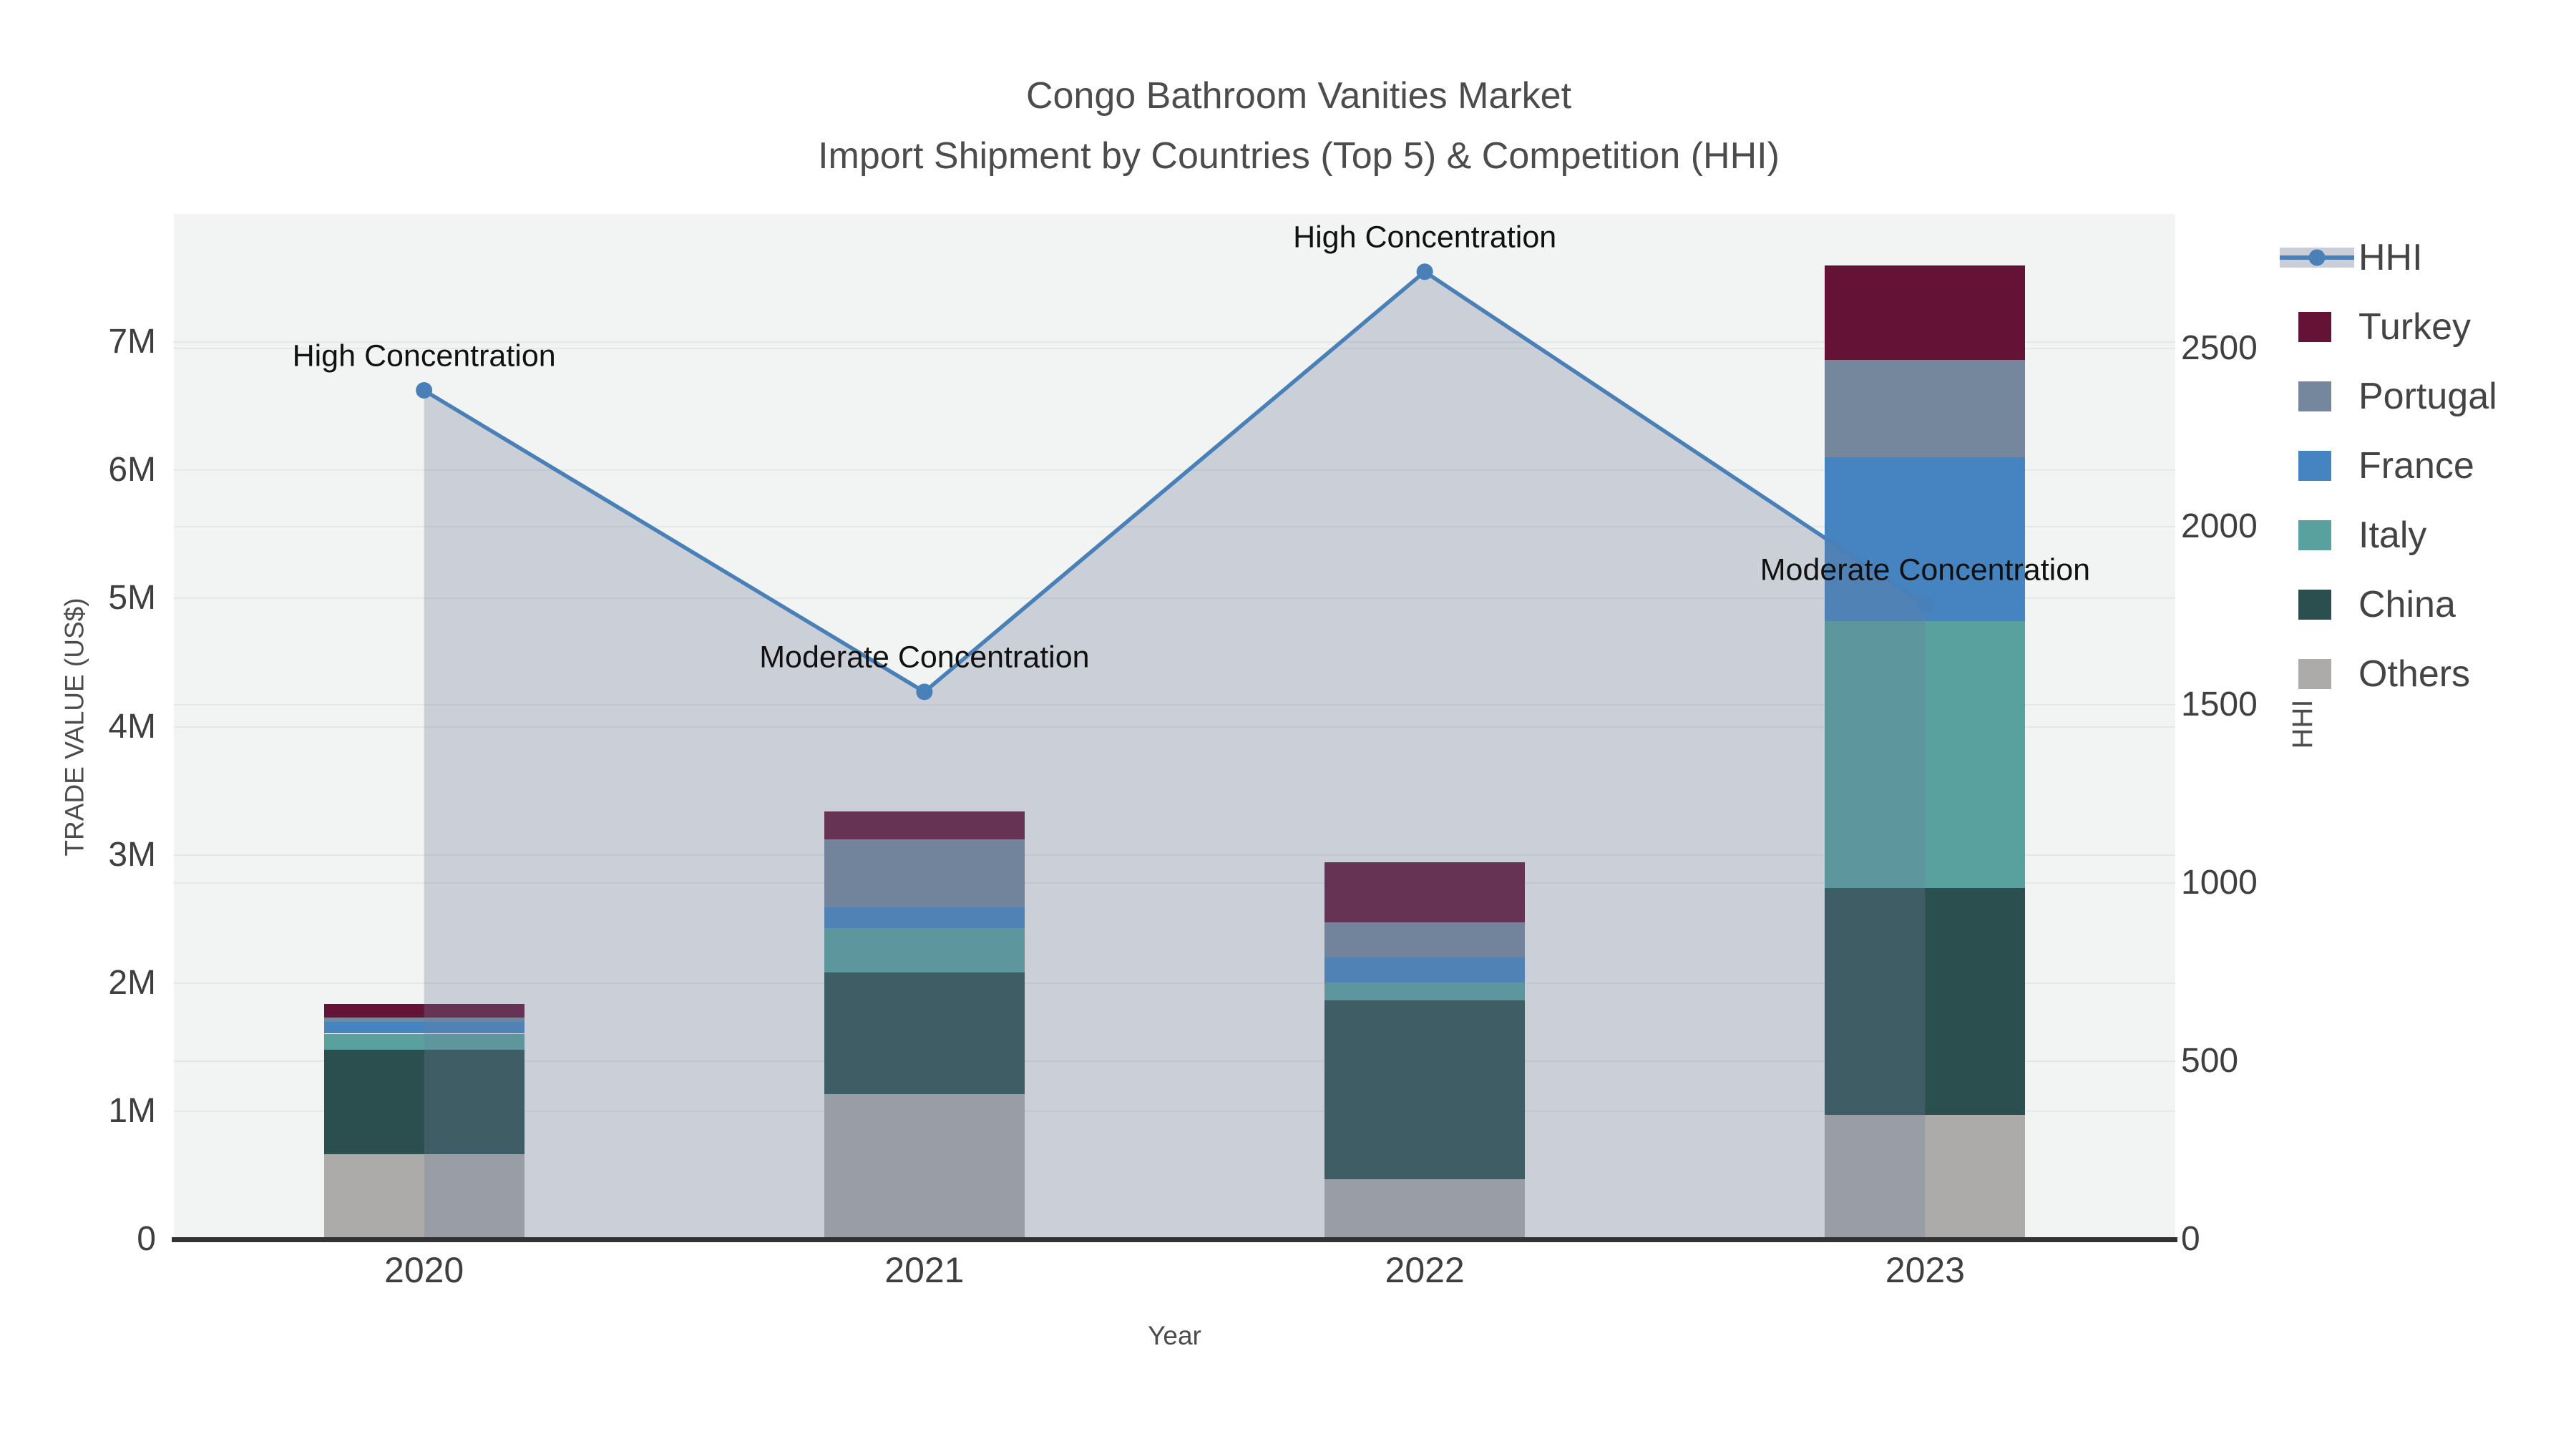  What do you see at coordinates (2314, 605) in the screenshot?
I see `legend-swatch-china-icon` at bounding box center [2314, 605].